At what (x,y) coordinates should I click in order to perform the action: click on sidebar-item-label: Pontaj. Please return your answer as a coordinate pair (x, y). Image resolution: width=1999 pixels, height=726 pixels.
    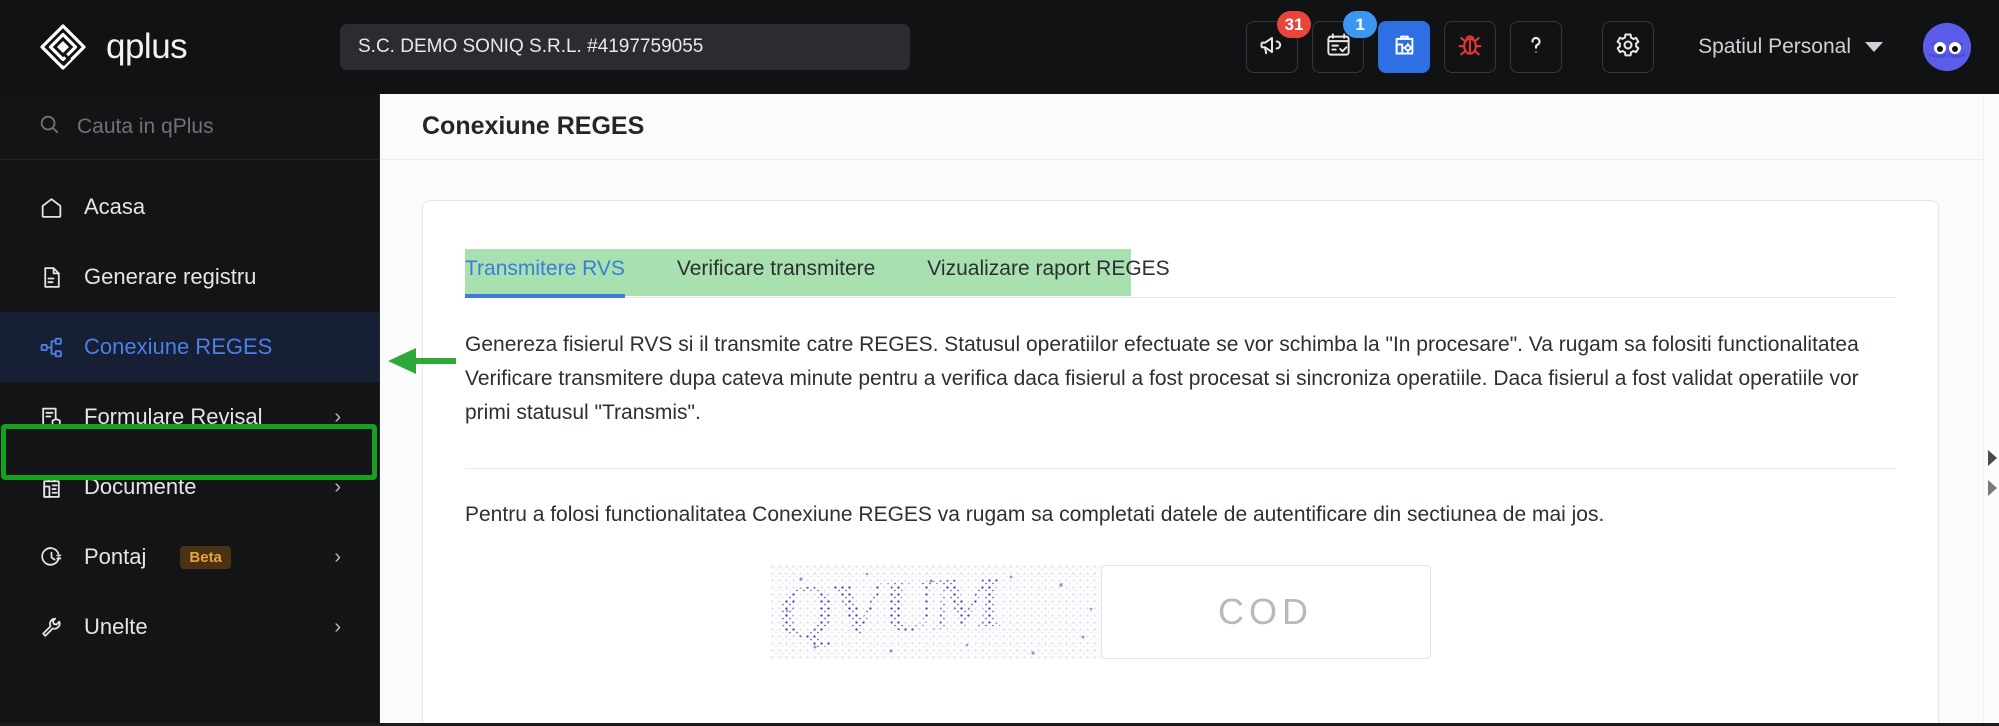
    Looking at the image, I should click on (115, 556).